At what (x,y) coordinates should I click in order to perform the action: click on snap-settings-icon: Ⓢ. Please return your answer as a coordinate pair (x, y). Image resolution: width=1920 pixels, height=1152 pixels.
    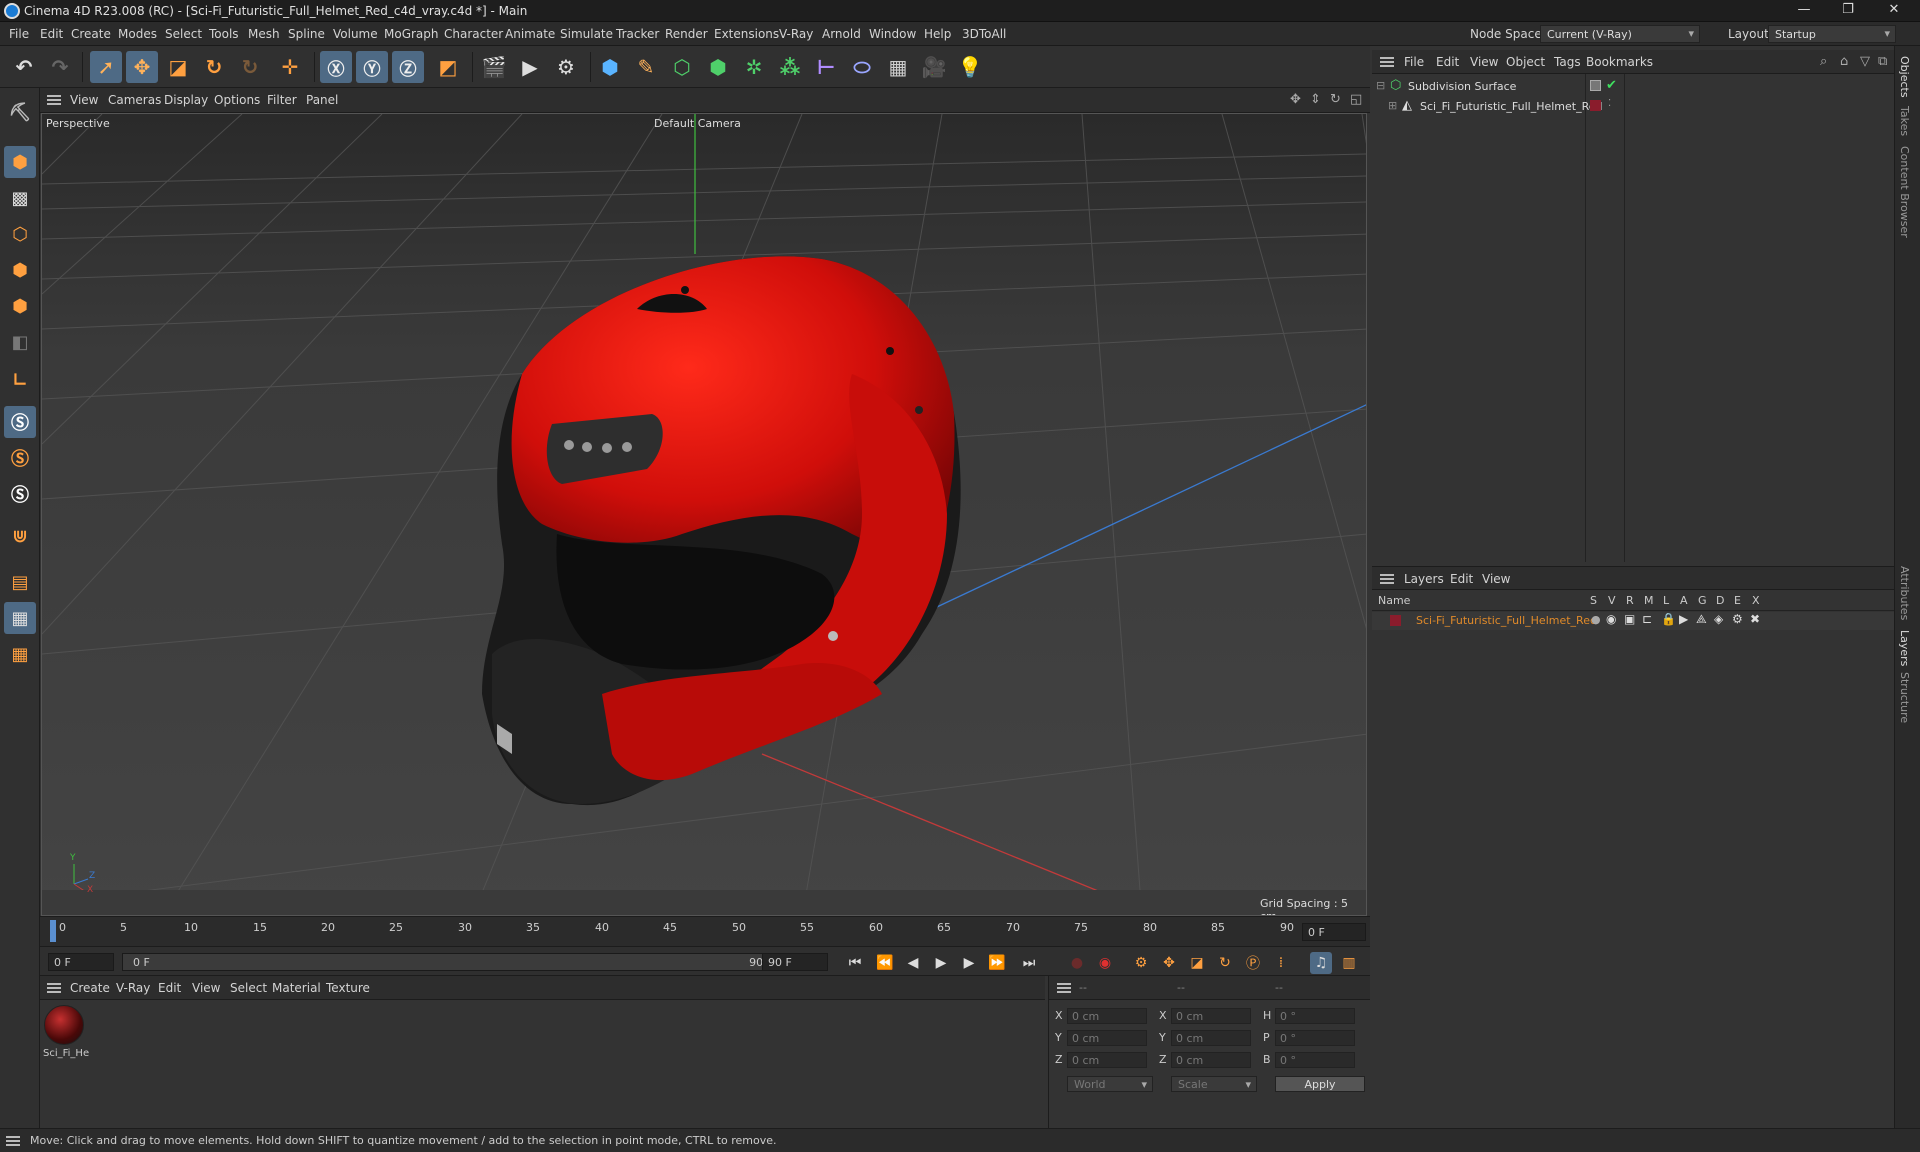
    Looking at the image, I should click on (20, 458).